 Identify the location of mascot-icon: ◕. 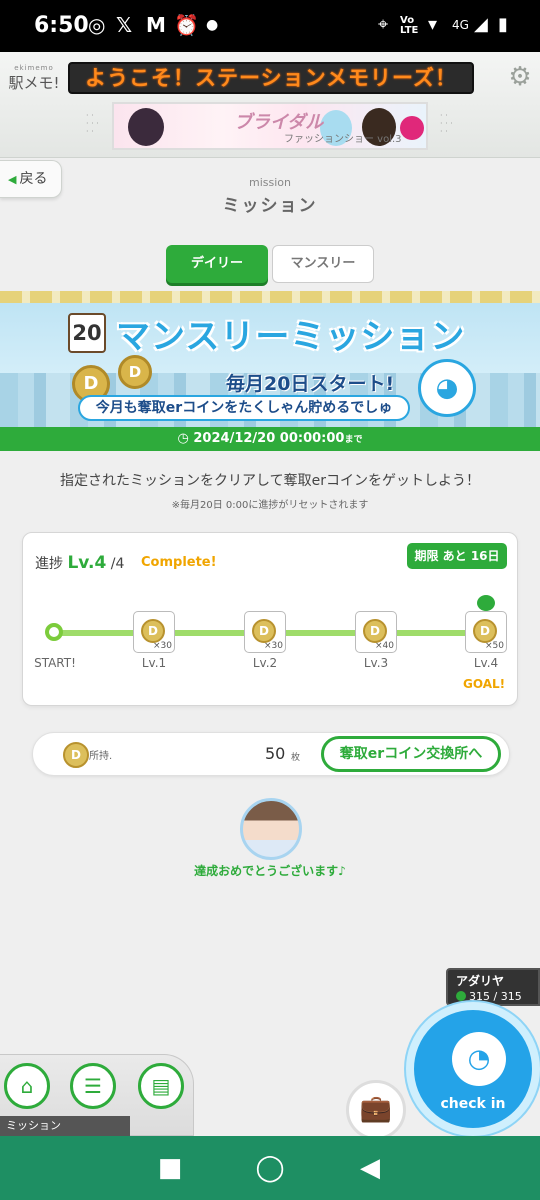
(447, 388).